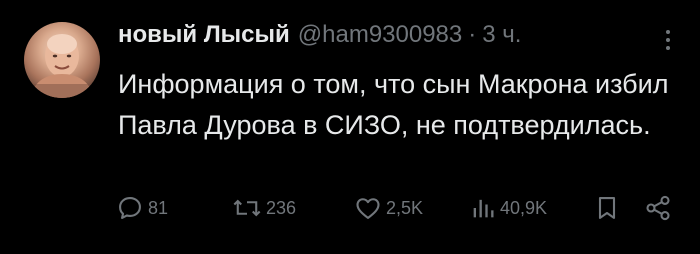 The height and width of the screenshot is (254, 700). I want to click on author-handle: @ham9300983, so click(380, 35).